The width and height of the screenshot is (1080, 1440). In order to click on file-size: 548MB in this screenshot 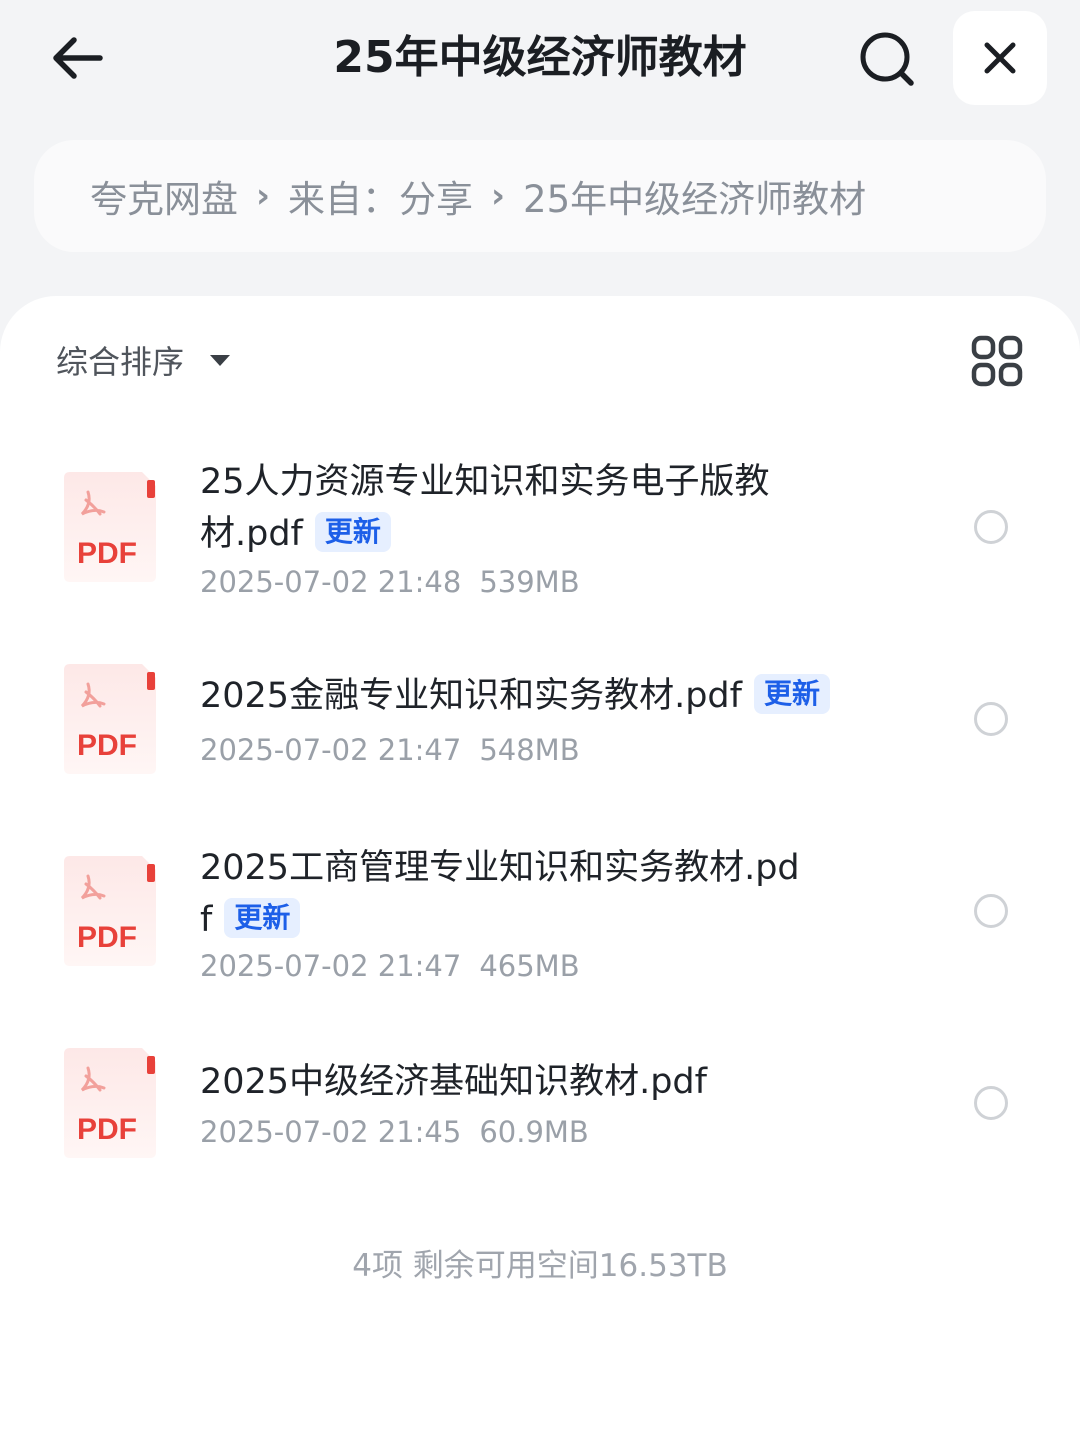, I will do `click(529, 750)`.